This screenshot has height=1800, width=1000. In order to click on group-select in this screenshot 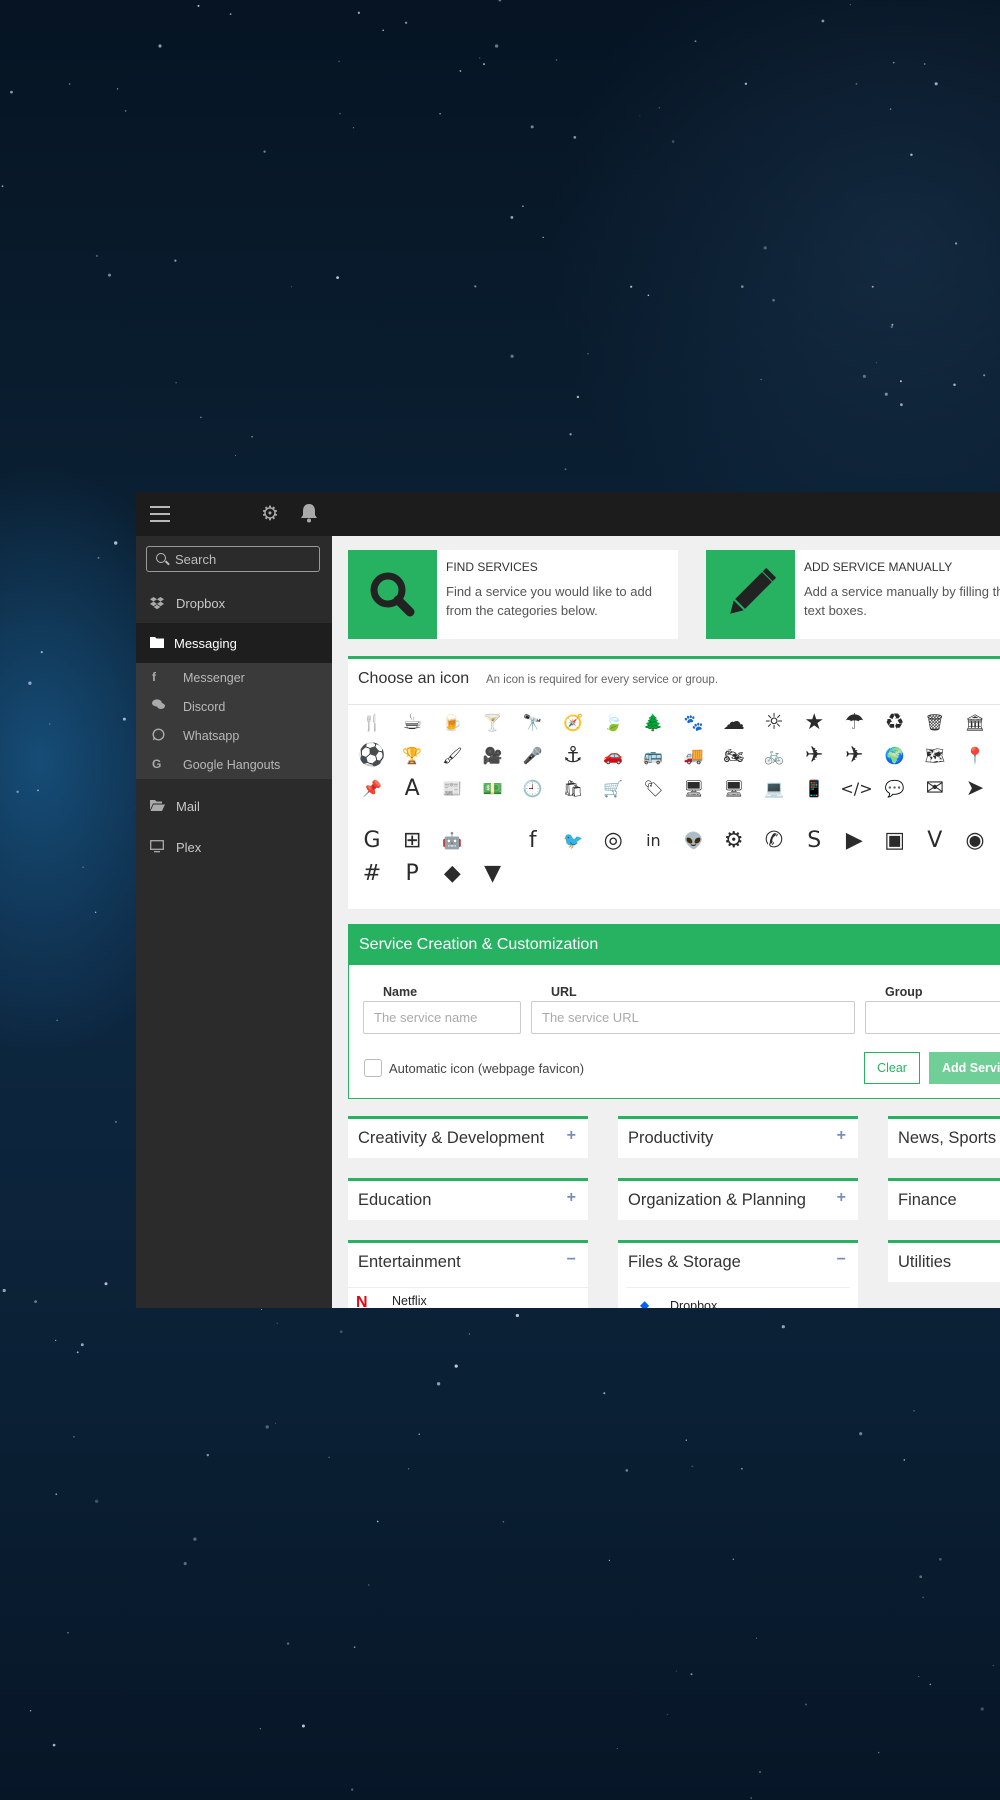, I will do `click(932, 1017)`.